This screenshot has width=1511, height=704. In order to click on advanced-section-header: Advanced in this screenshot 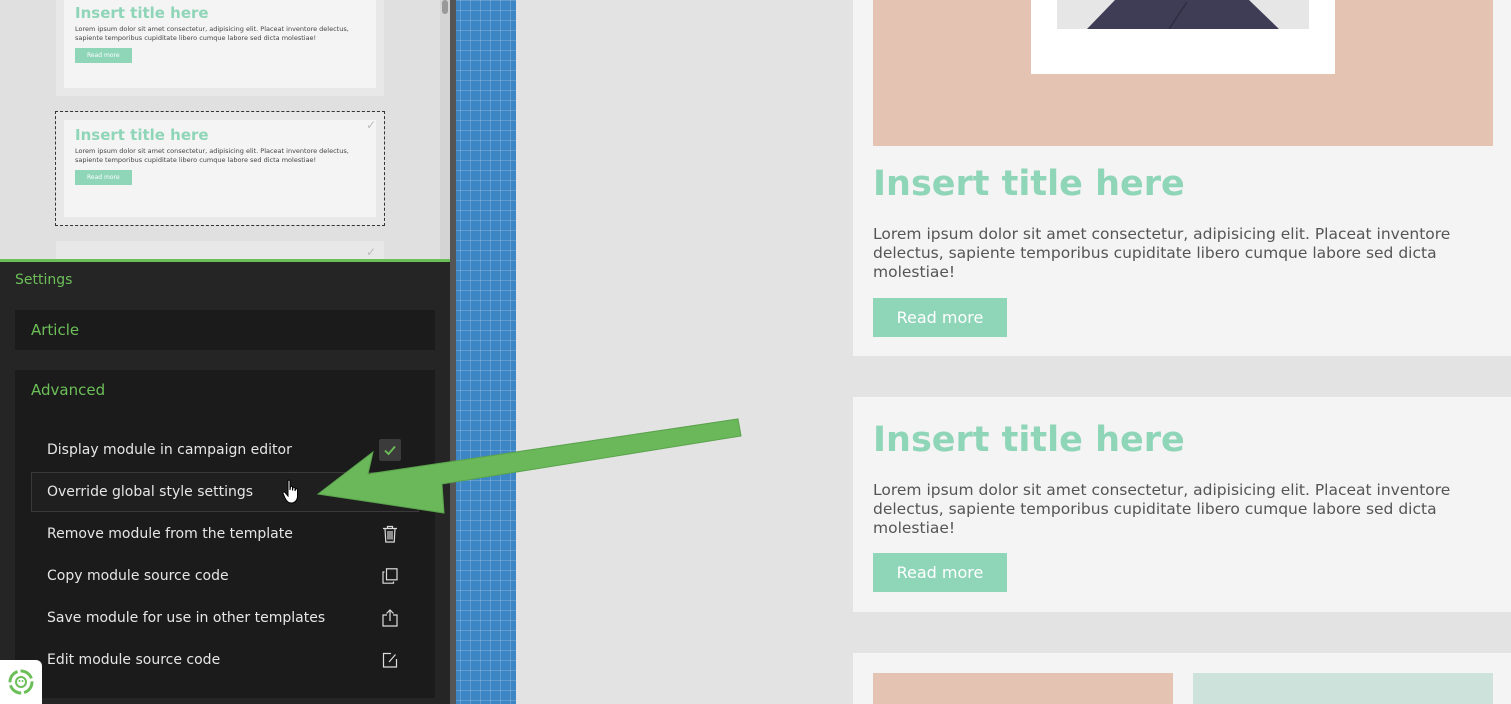, I will do `click(225, 390)`.